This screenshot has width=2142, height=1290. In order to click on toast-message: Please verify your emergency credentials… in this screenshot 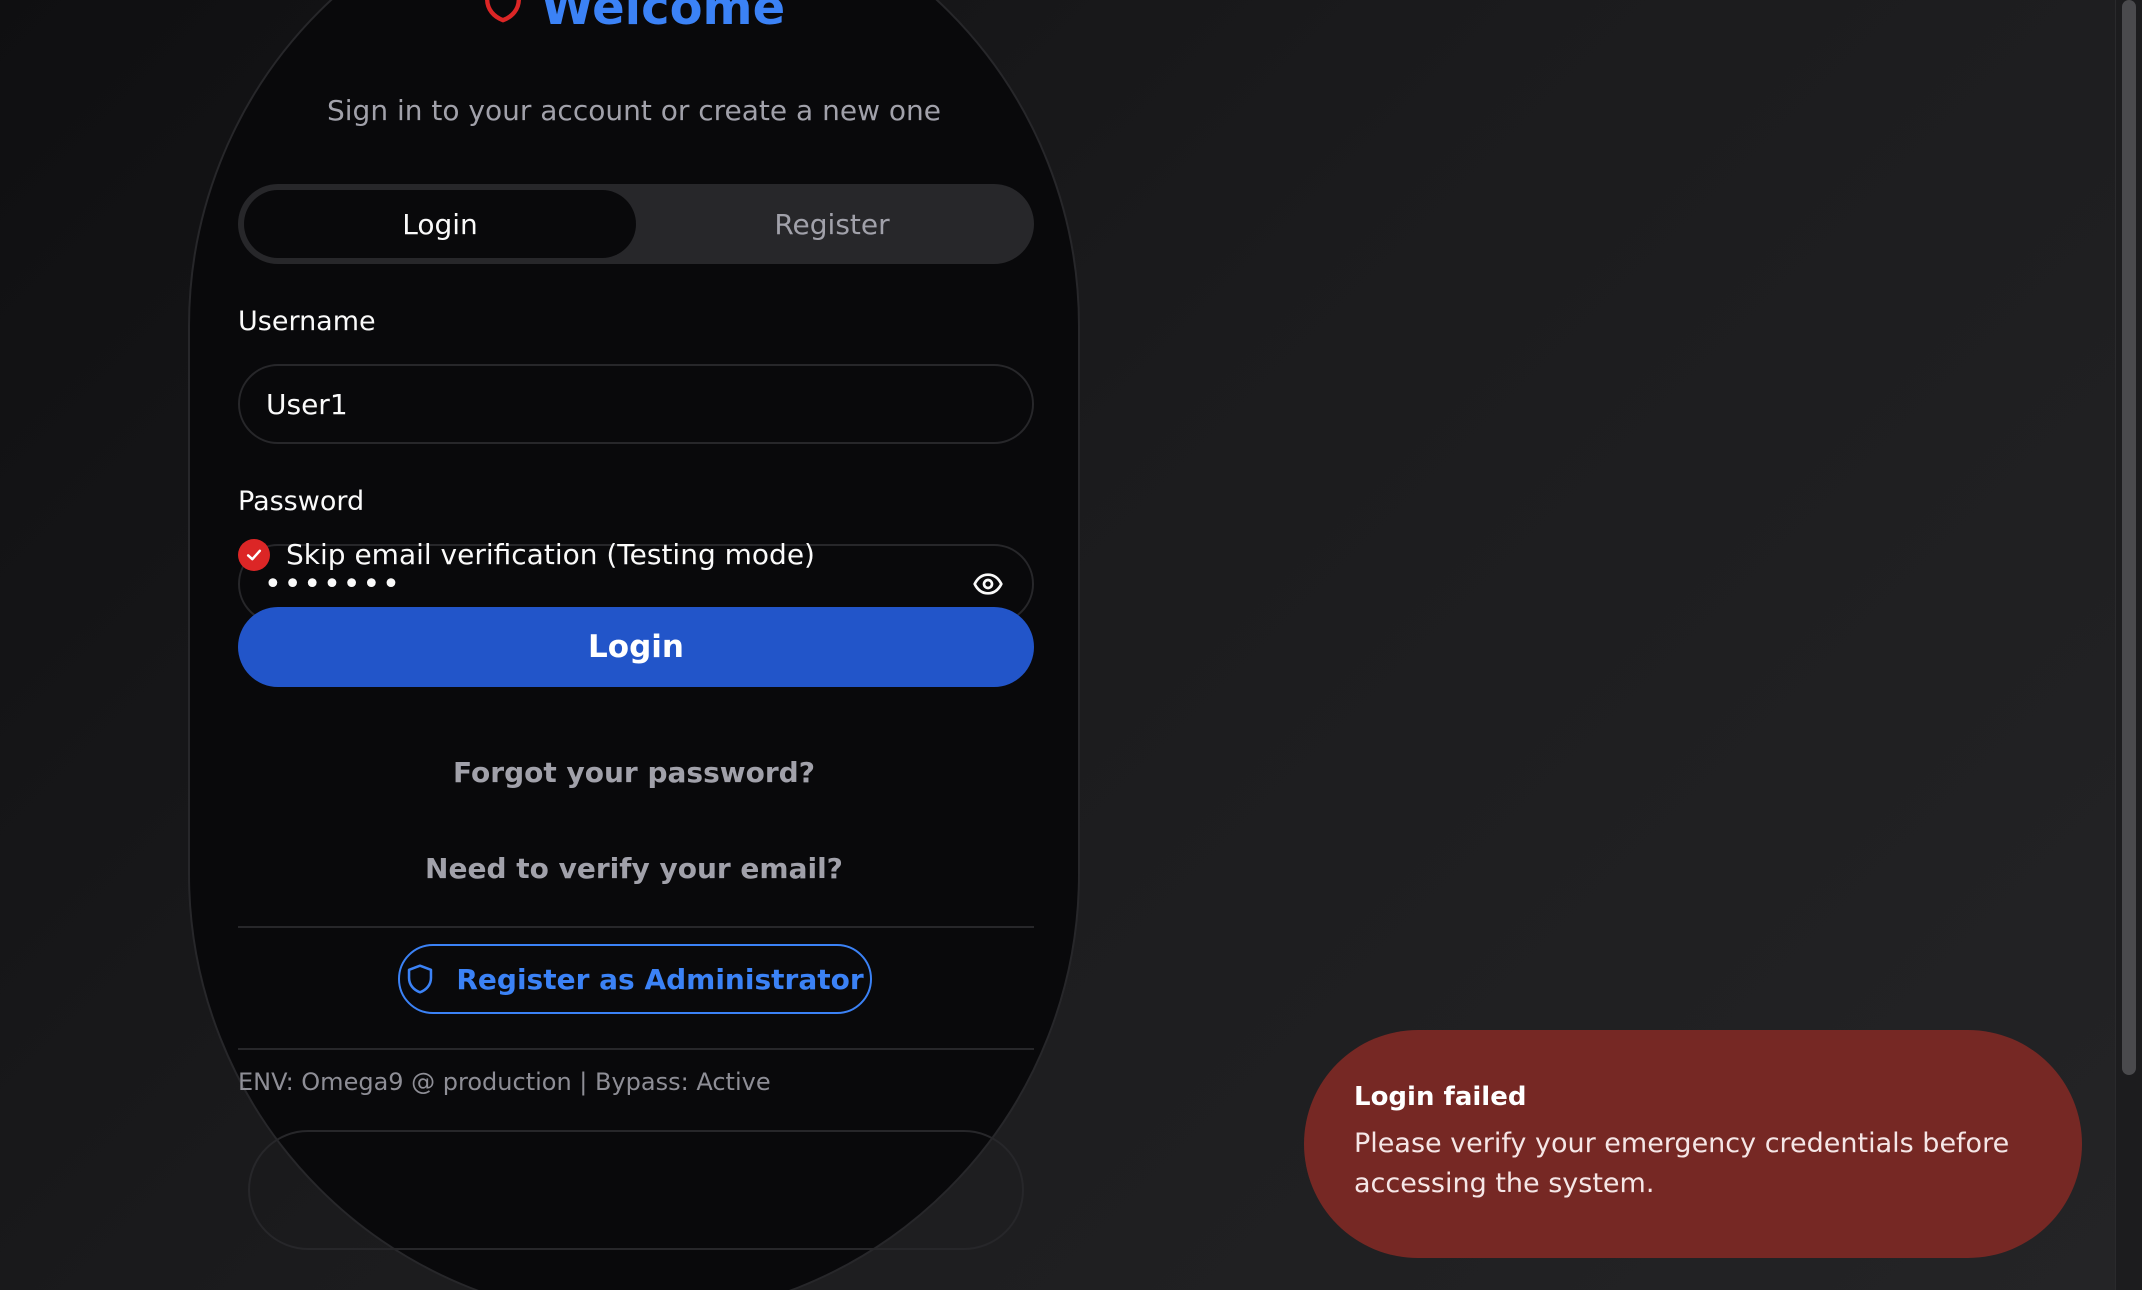, I will do `click(1682, 1163)`.